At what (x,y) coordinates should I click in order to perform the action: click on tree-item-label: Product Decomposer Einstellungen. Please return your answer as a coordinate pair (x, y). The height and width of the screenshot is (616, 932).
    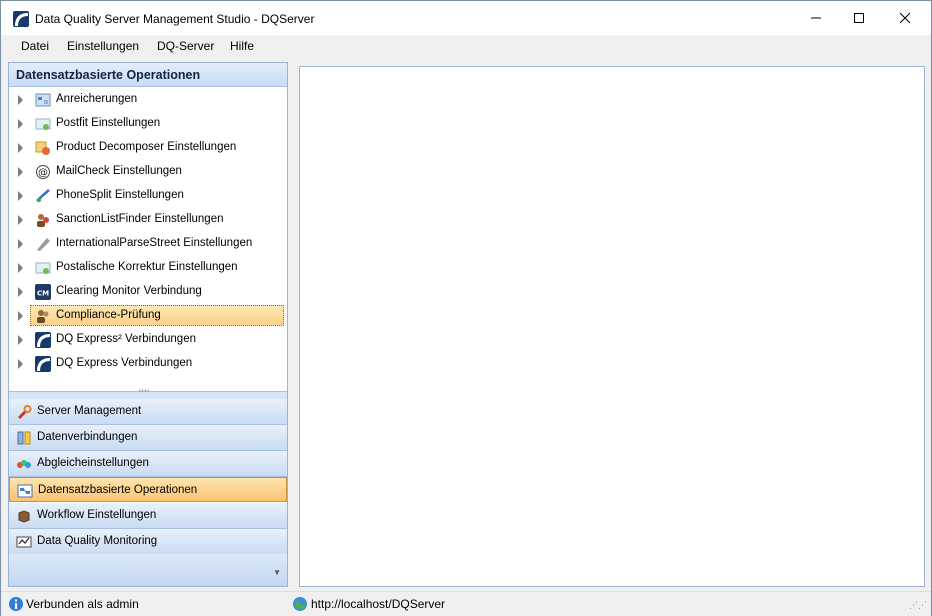
    Looking at the image, I should click on (146, 147).